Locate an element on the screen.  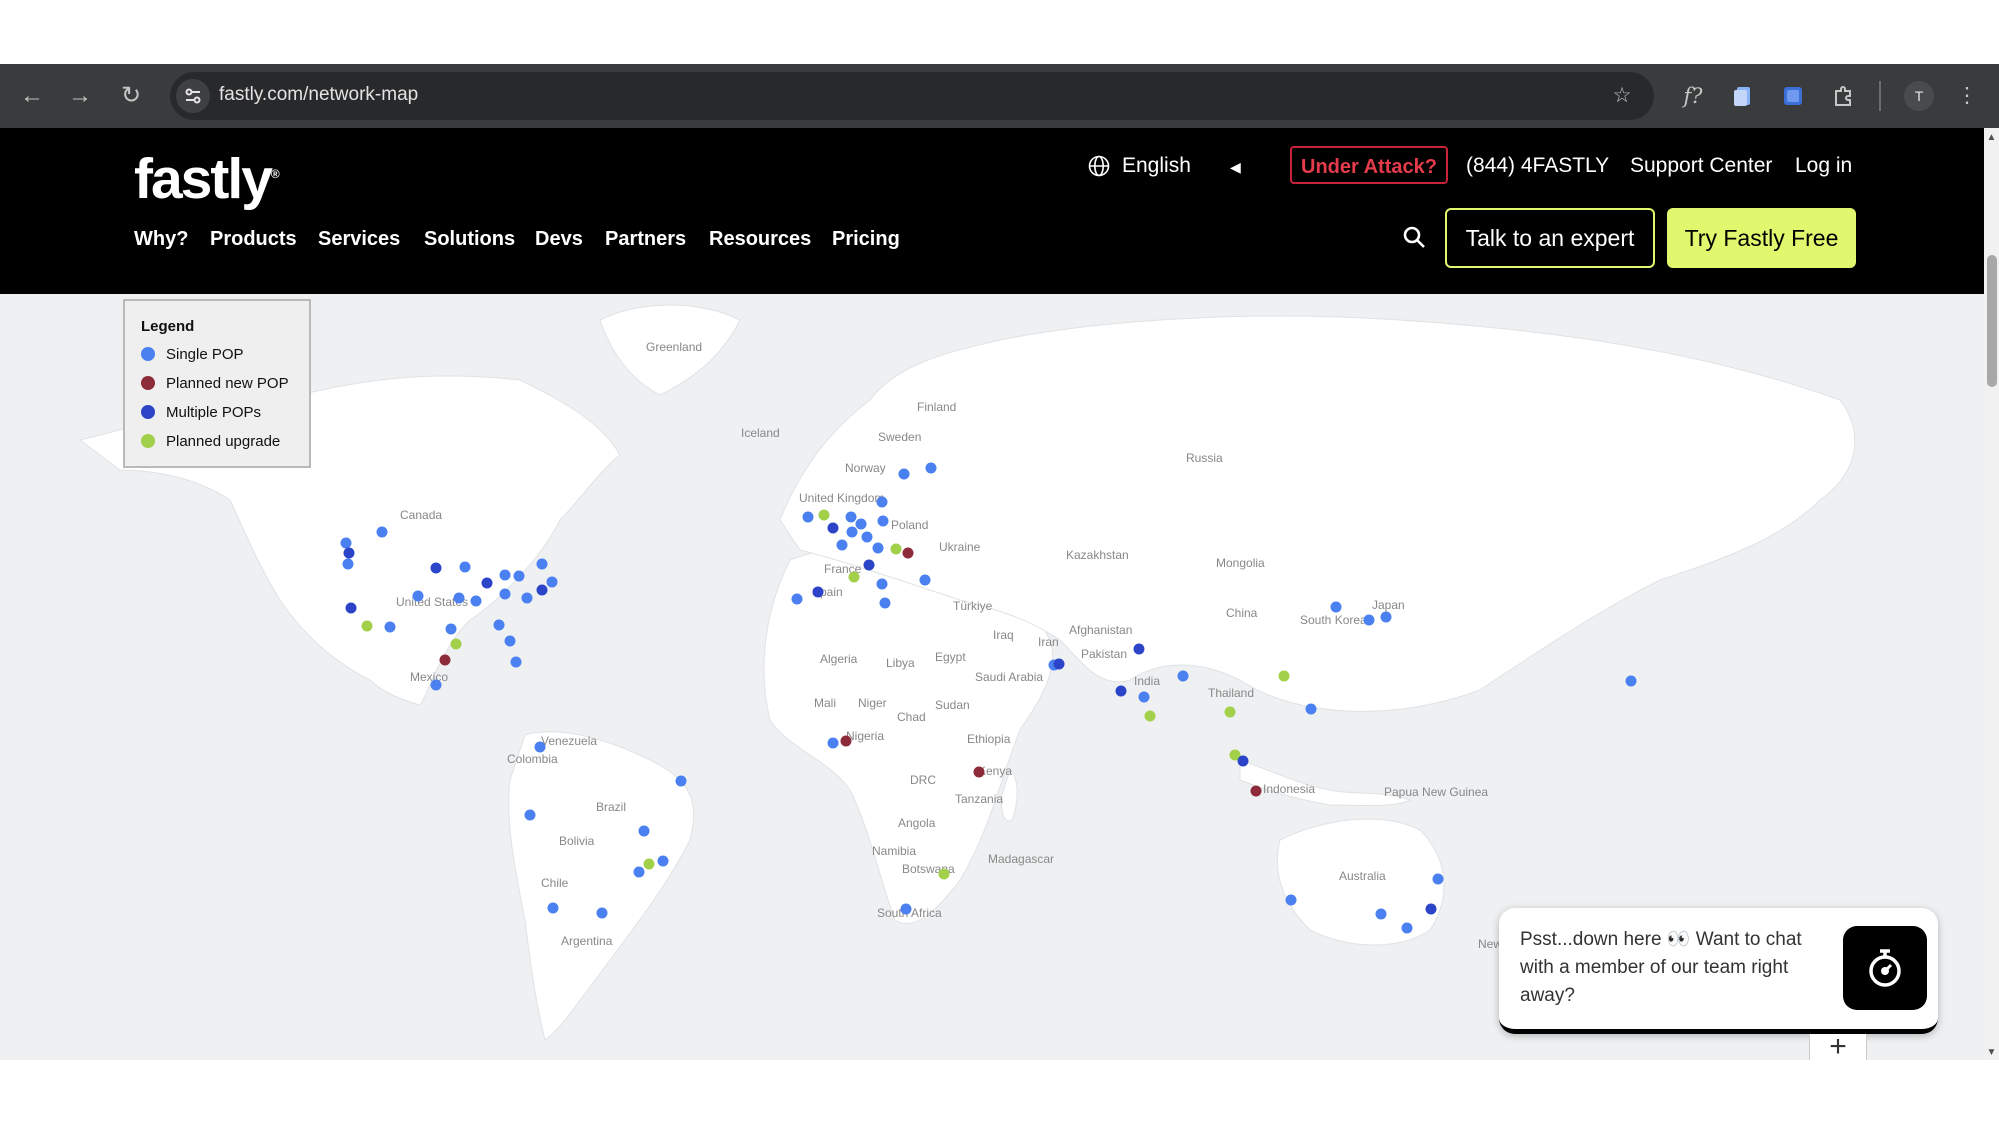
nav-partners: Partners is located at coordinates (645, 239).